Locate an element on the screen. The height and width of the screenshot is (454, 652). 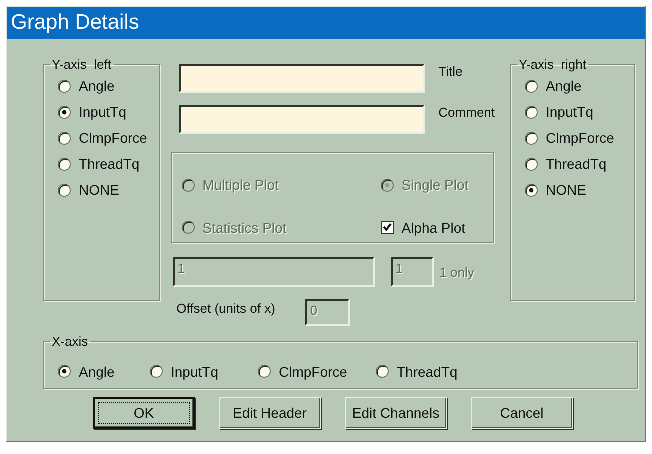
option-label: Single Plot is located at coordinates (435, 185).